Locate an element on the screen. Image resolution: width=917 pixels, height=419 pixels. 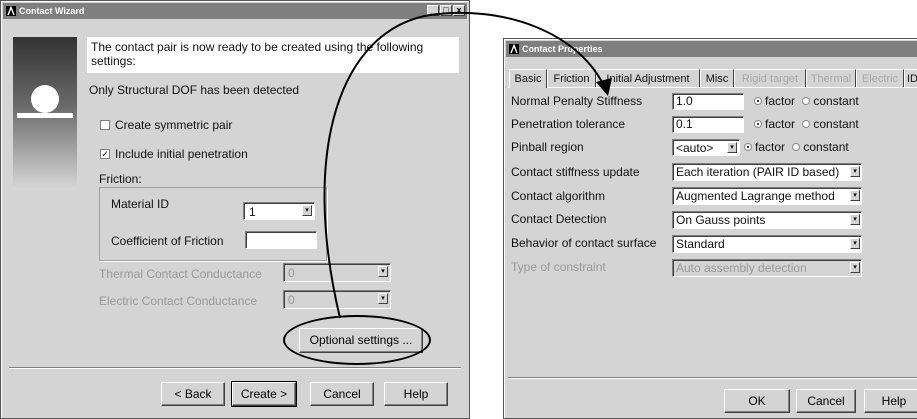
properties-help-button: Help is located at coordinates (890, 401).